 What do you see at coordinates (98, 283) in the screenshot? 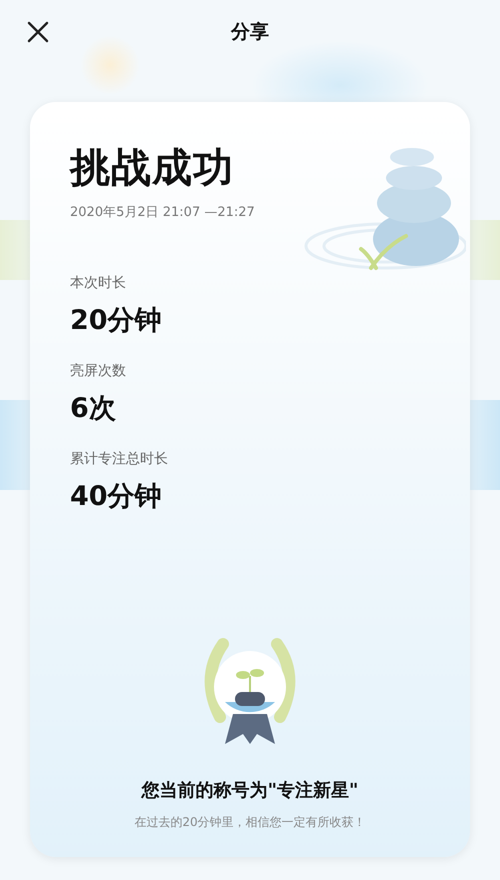
I see `stat-label: 本次时长` at bounding box center [98, 283].